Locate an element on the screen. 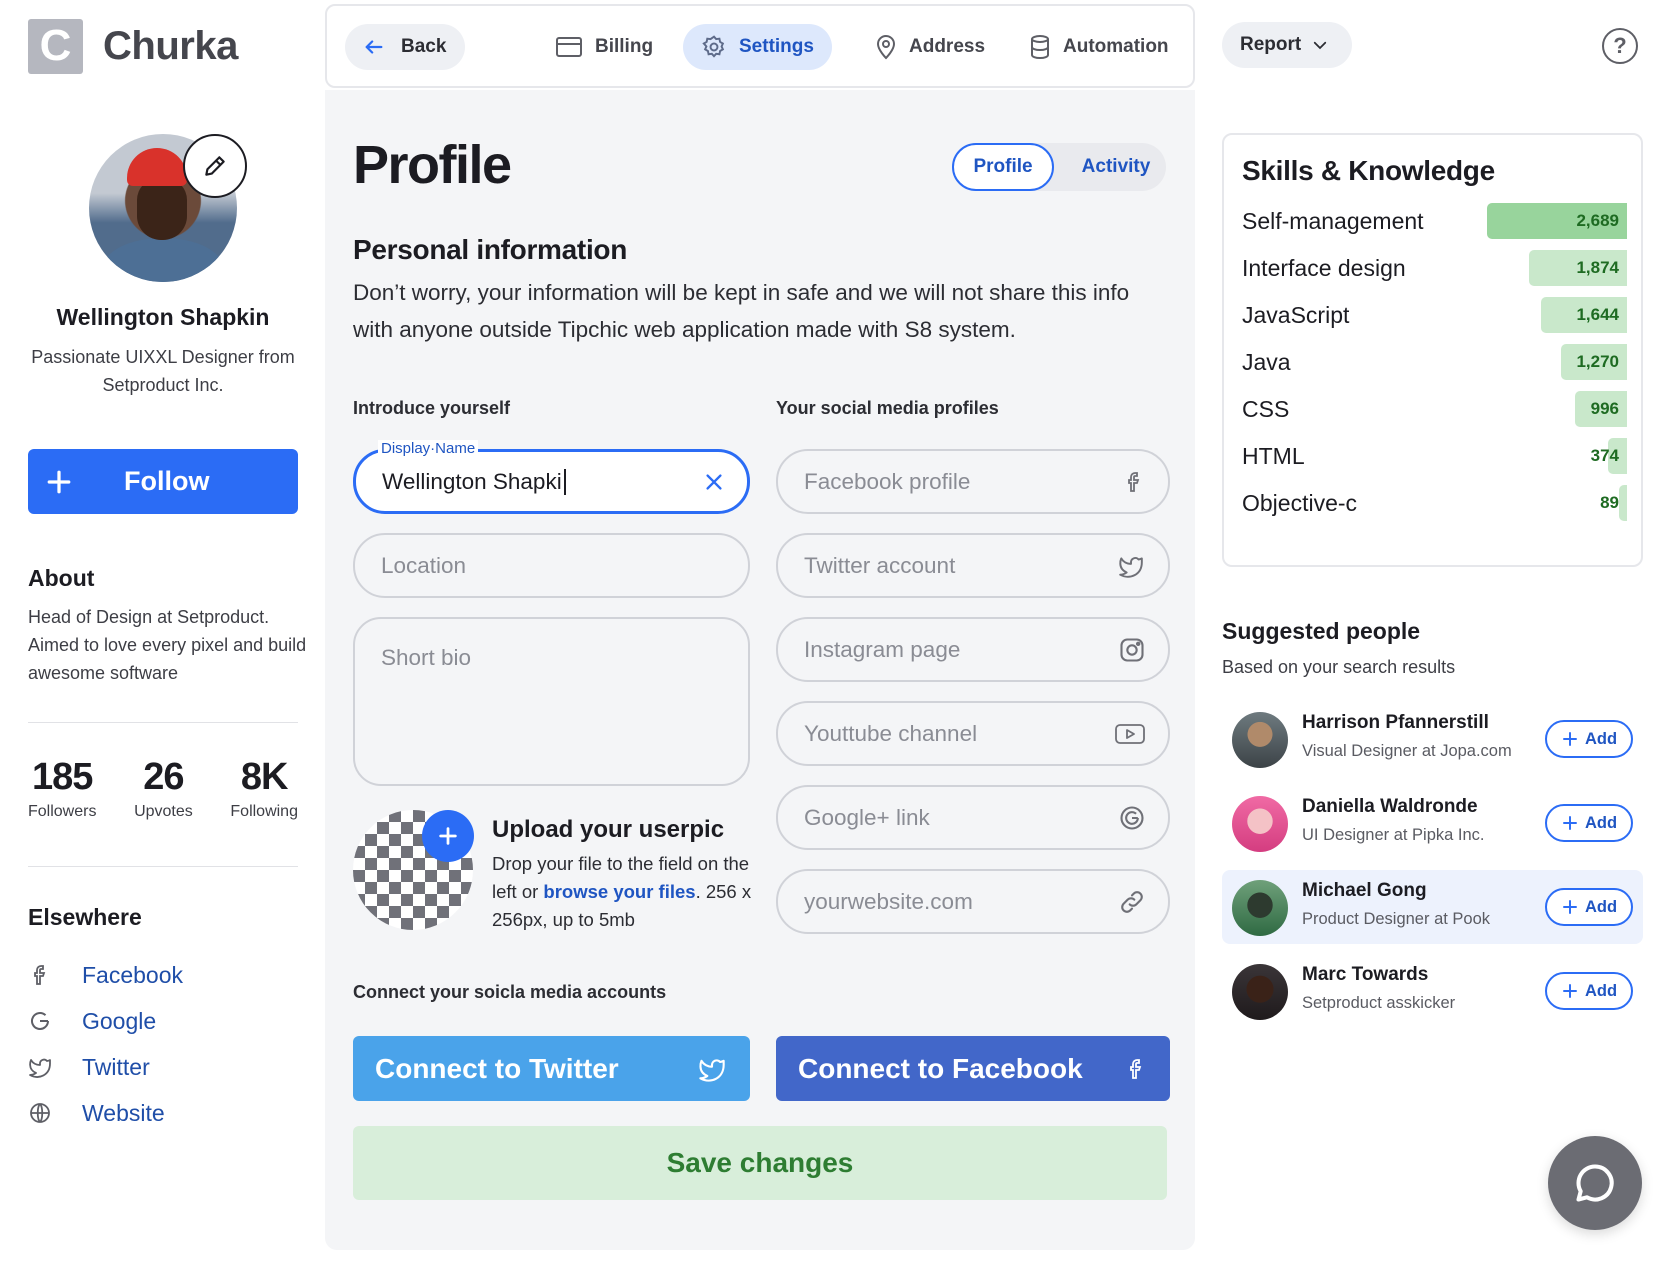 Image resolution: width=1680 pixels, height=1271 pixels. elsewhere-label: Website is located at coordinates (123, 1112).